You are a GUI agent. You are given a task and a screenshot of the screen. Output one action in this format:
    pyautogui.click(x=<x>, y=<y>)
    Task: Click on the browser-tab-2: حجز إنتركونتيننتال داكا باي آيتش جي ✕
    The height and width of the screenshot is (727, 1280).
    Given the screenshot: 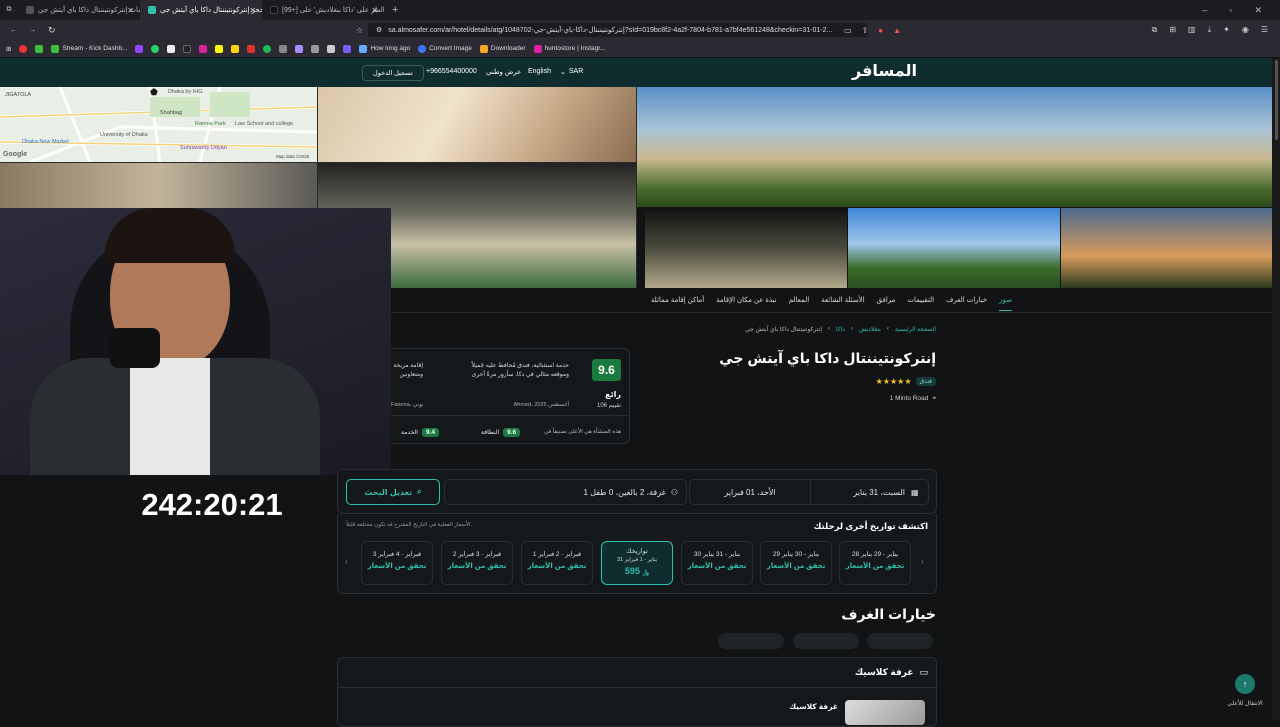 What is the action you would take?
    pyautogui.click(x=201, y=10)
    